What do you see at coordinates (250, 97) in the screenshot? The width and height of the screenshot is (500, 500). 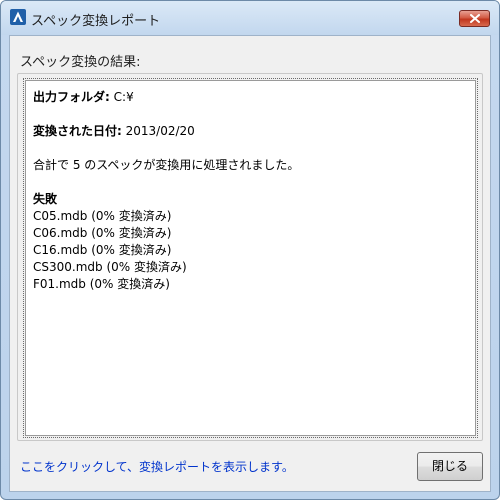 I see `output-folder-line: 出力フォルダ: C:¥` at bounding box center [250, 97].